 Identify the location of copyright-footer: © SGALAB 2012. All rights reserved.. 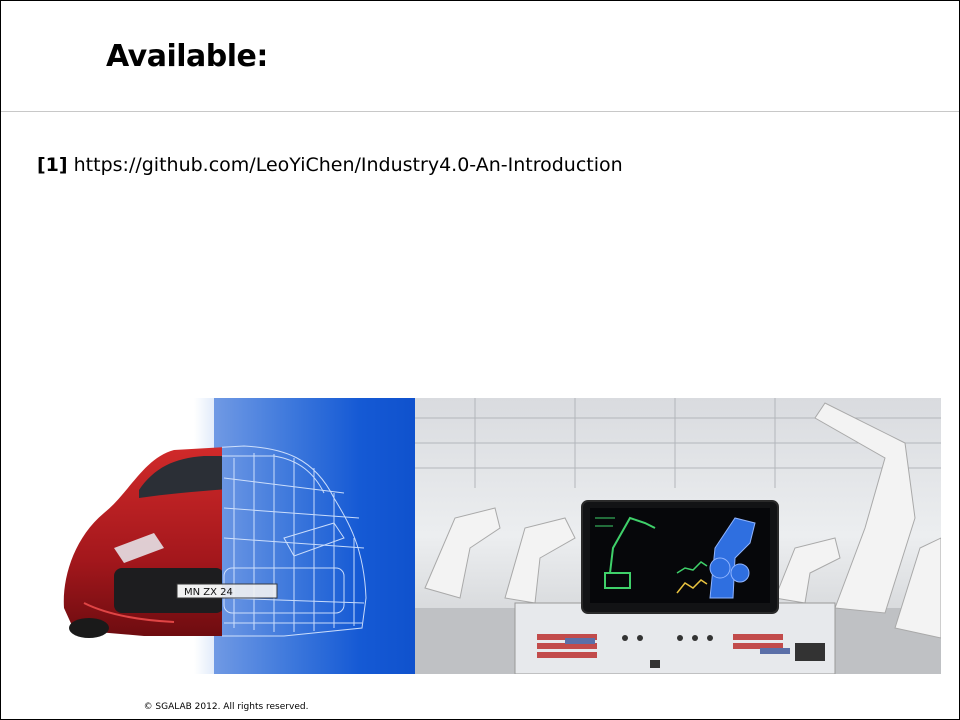
(226, 707).